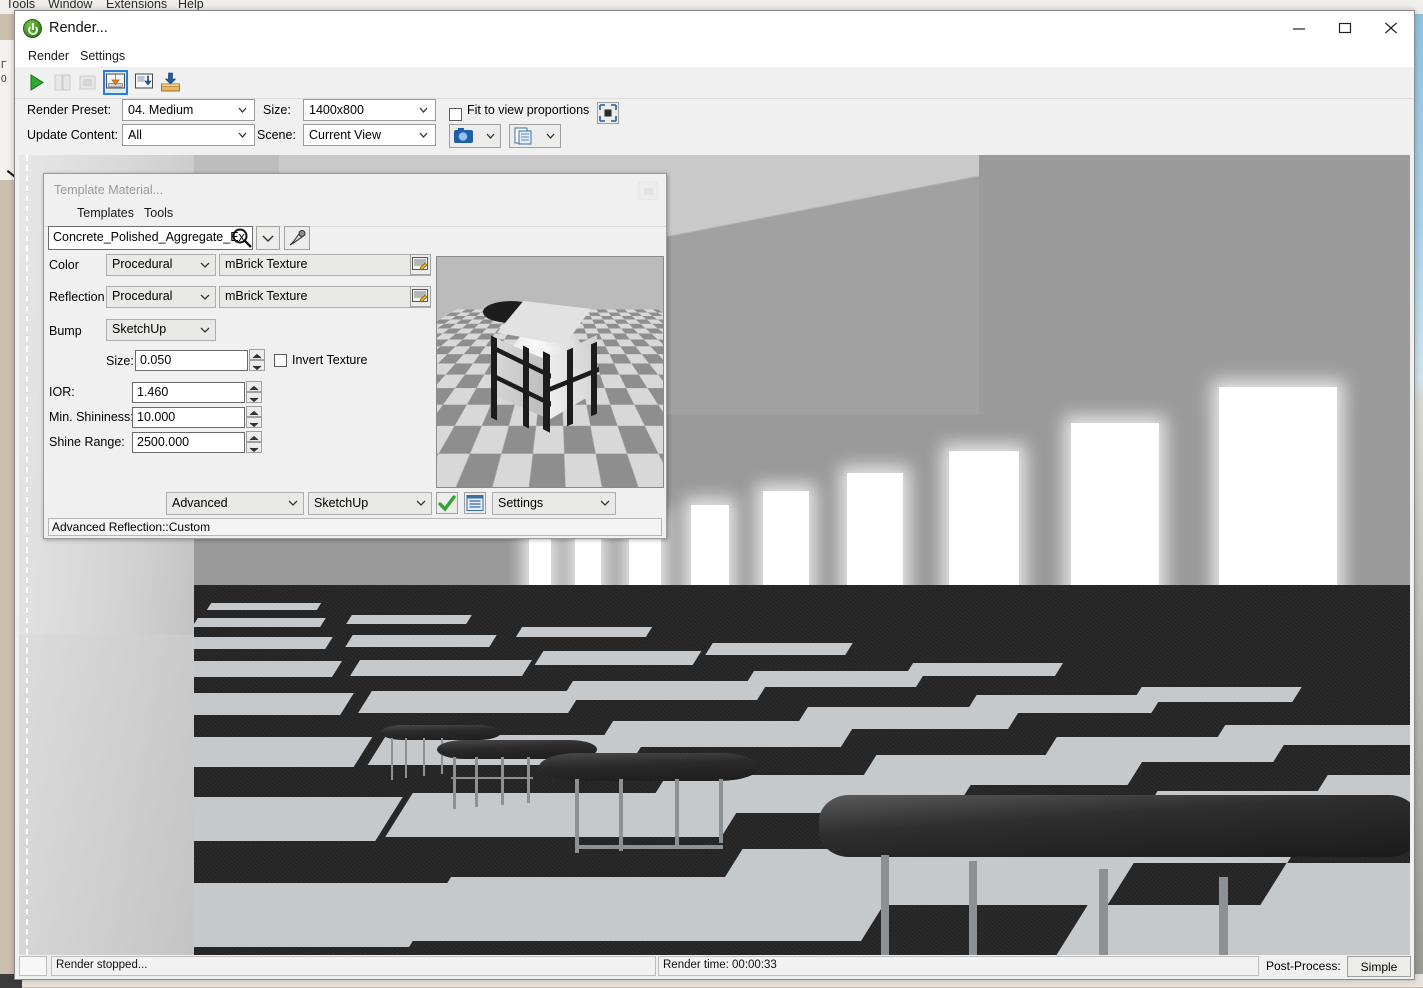 The height and width of the screenshot is (988, 1423). I want to click on invert-texture-label: Invert Texture, so click(330, 360).